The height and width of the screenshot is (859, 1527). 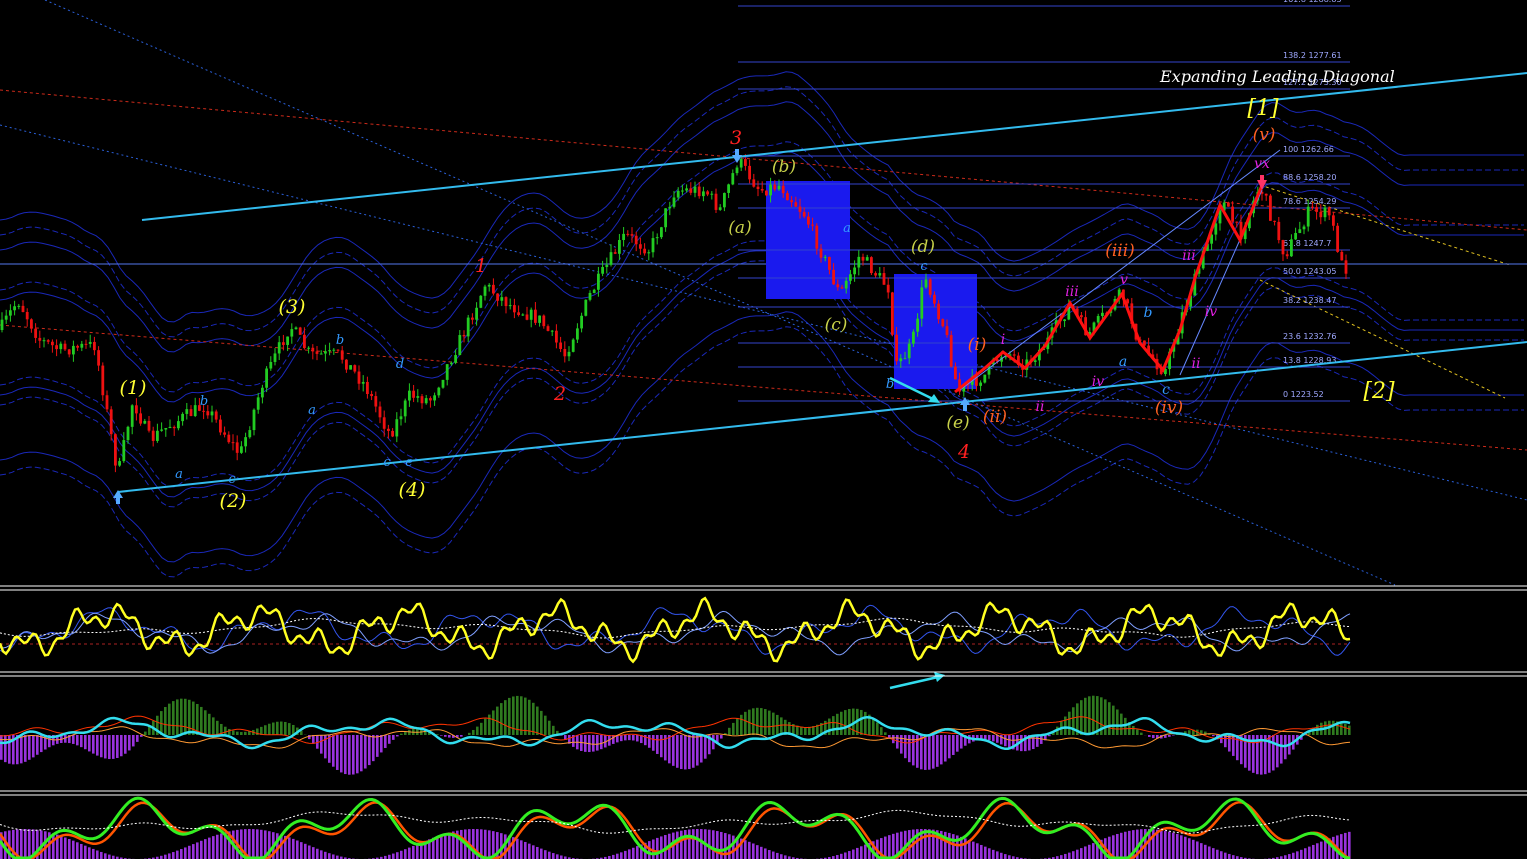 I want to click on wave-label: (3), so click(x=292, y=307).